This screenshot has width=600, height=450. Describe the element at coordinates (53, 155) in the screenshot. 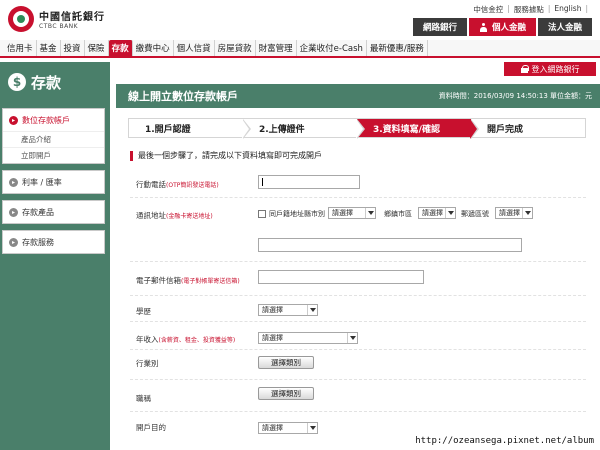

I see `sidebar-subitem-open-now: 立即開戶` at that location.